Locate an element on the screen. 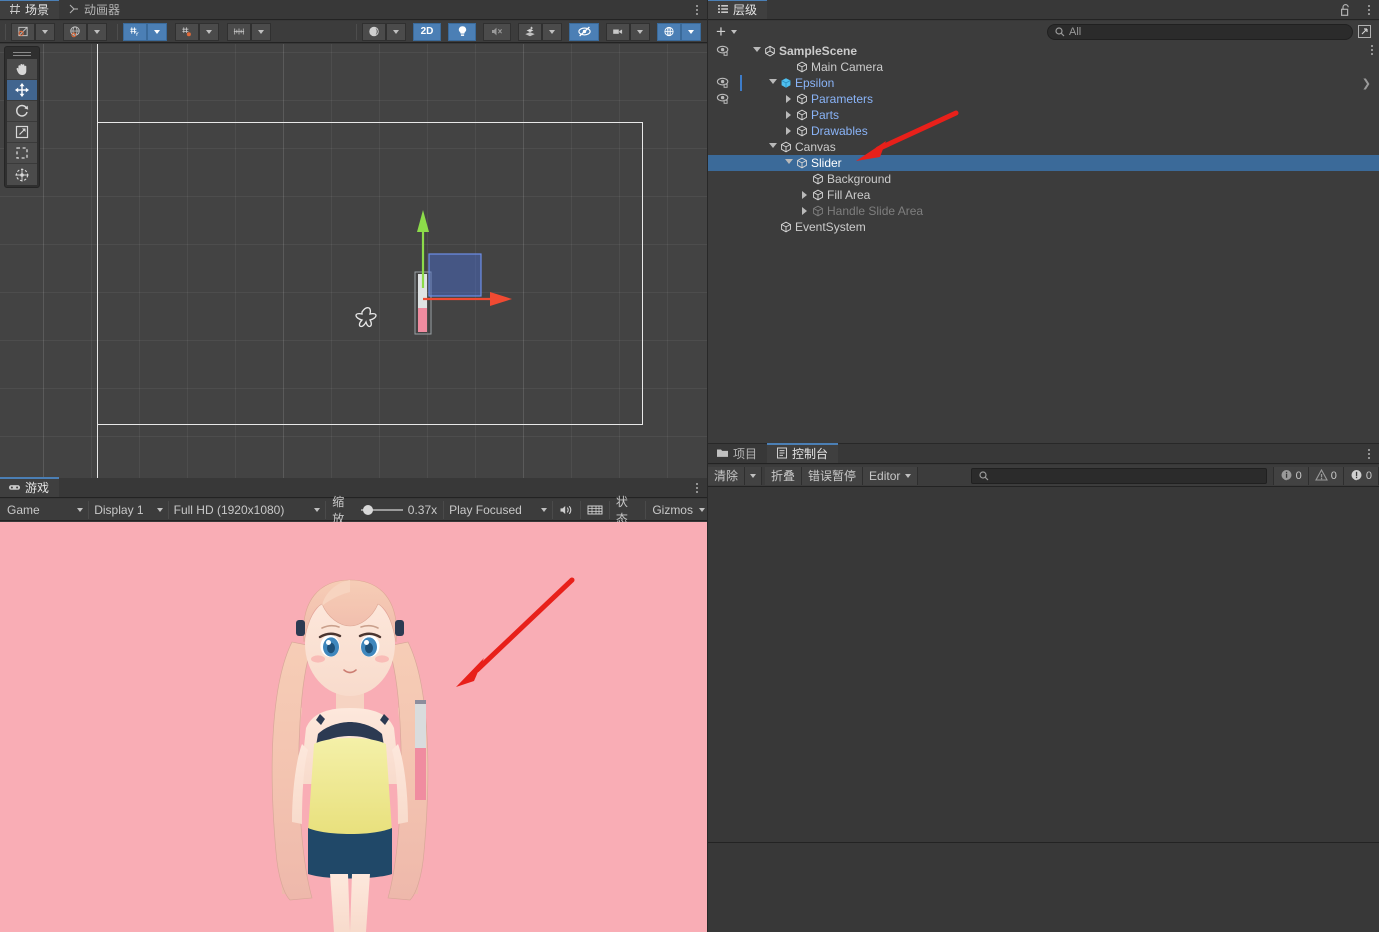 This screenshot has width=1379, height=932. scene-lighting-button is located at coordinates (462, 31).